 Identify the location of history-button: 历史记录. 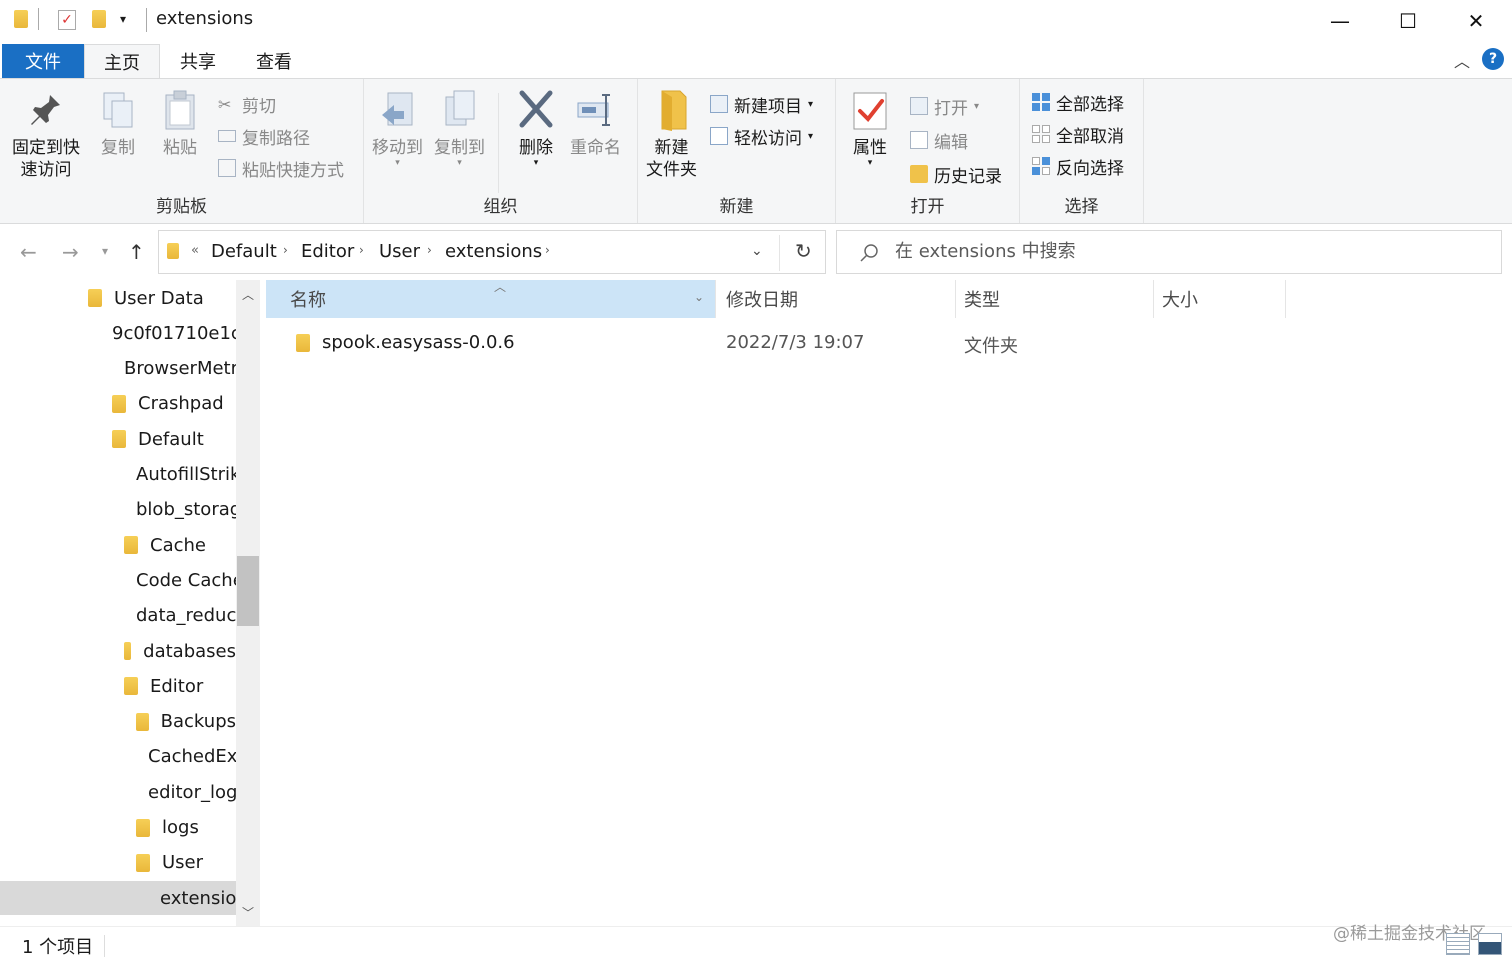
(956, 174).